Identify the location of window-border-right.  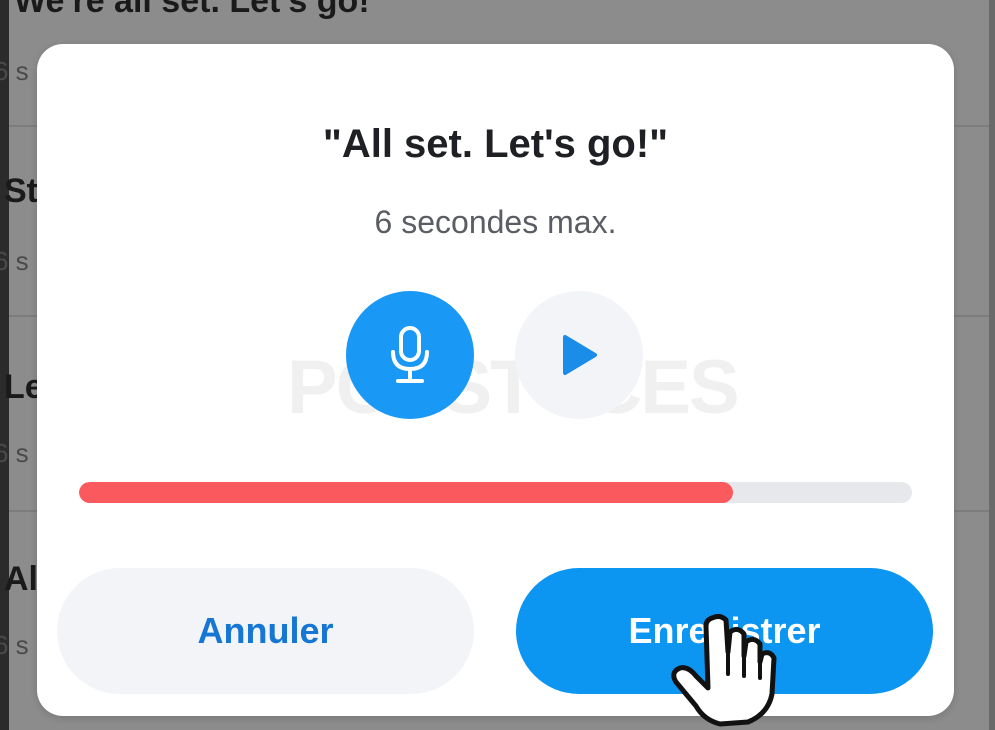
(992, 365).